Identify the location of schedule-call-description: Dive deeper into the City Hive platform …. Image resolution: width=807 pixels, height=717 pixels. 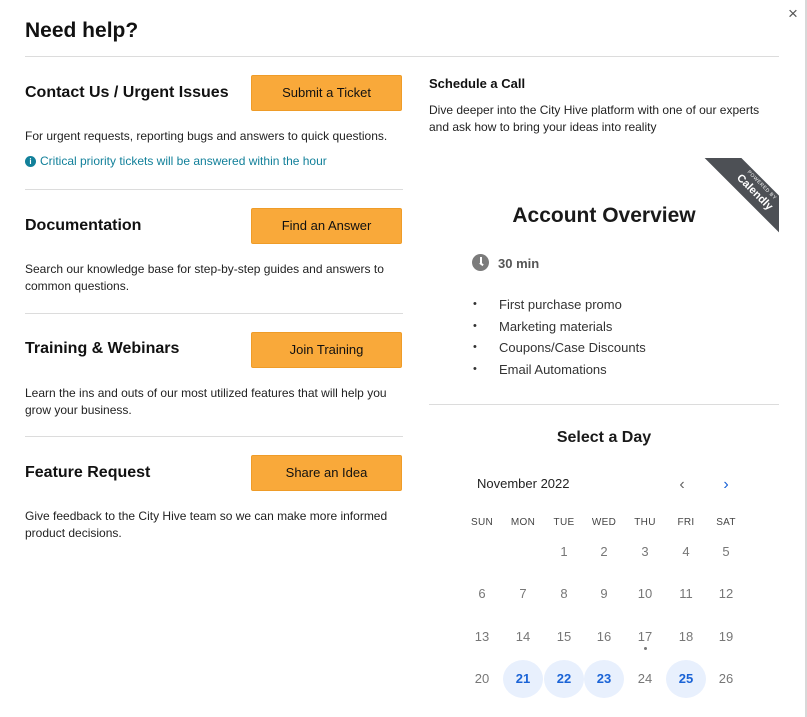
(594, 118).